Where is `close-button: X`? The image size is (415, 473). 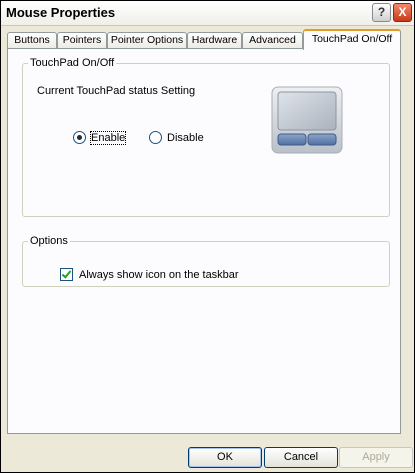 close-button: X is located at coordinates (402, 12).